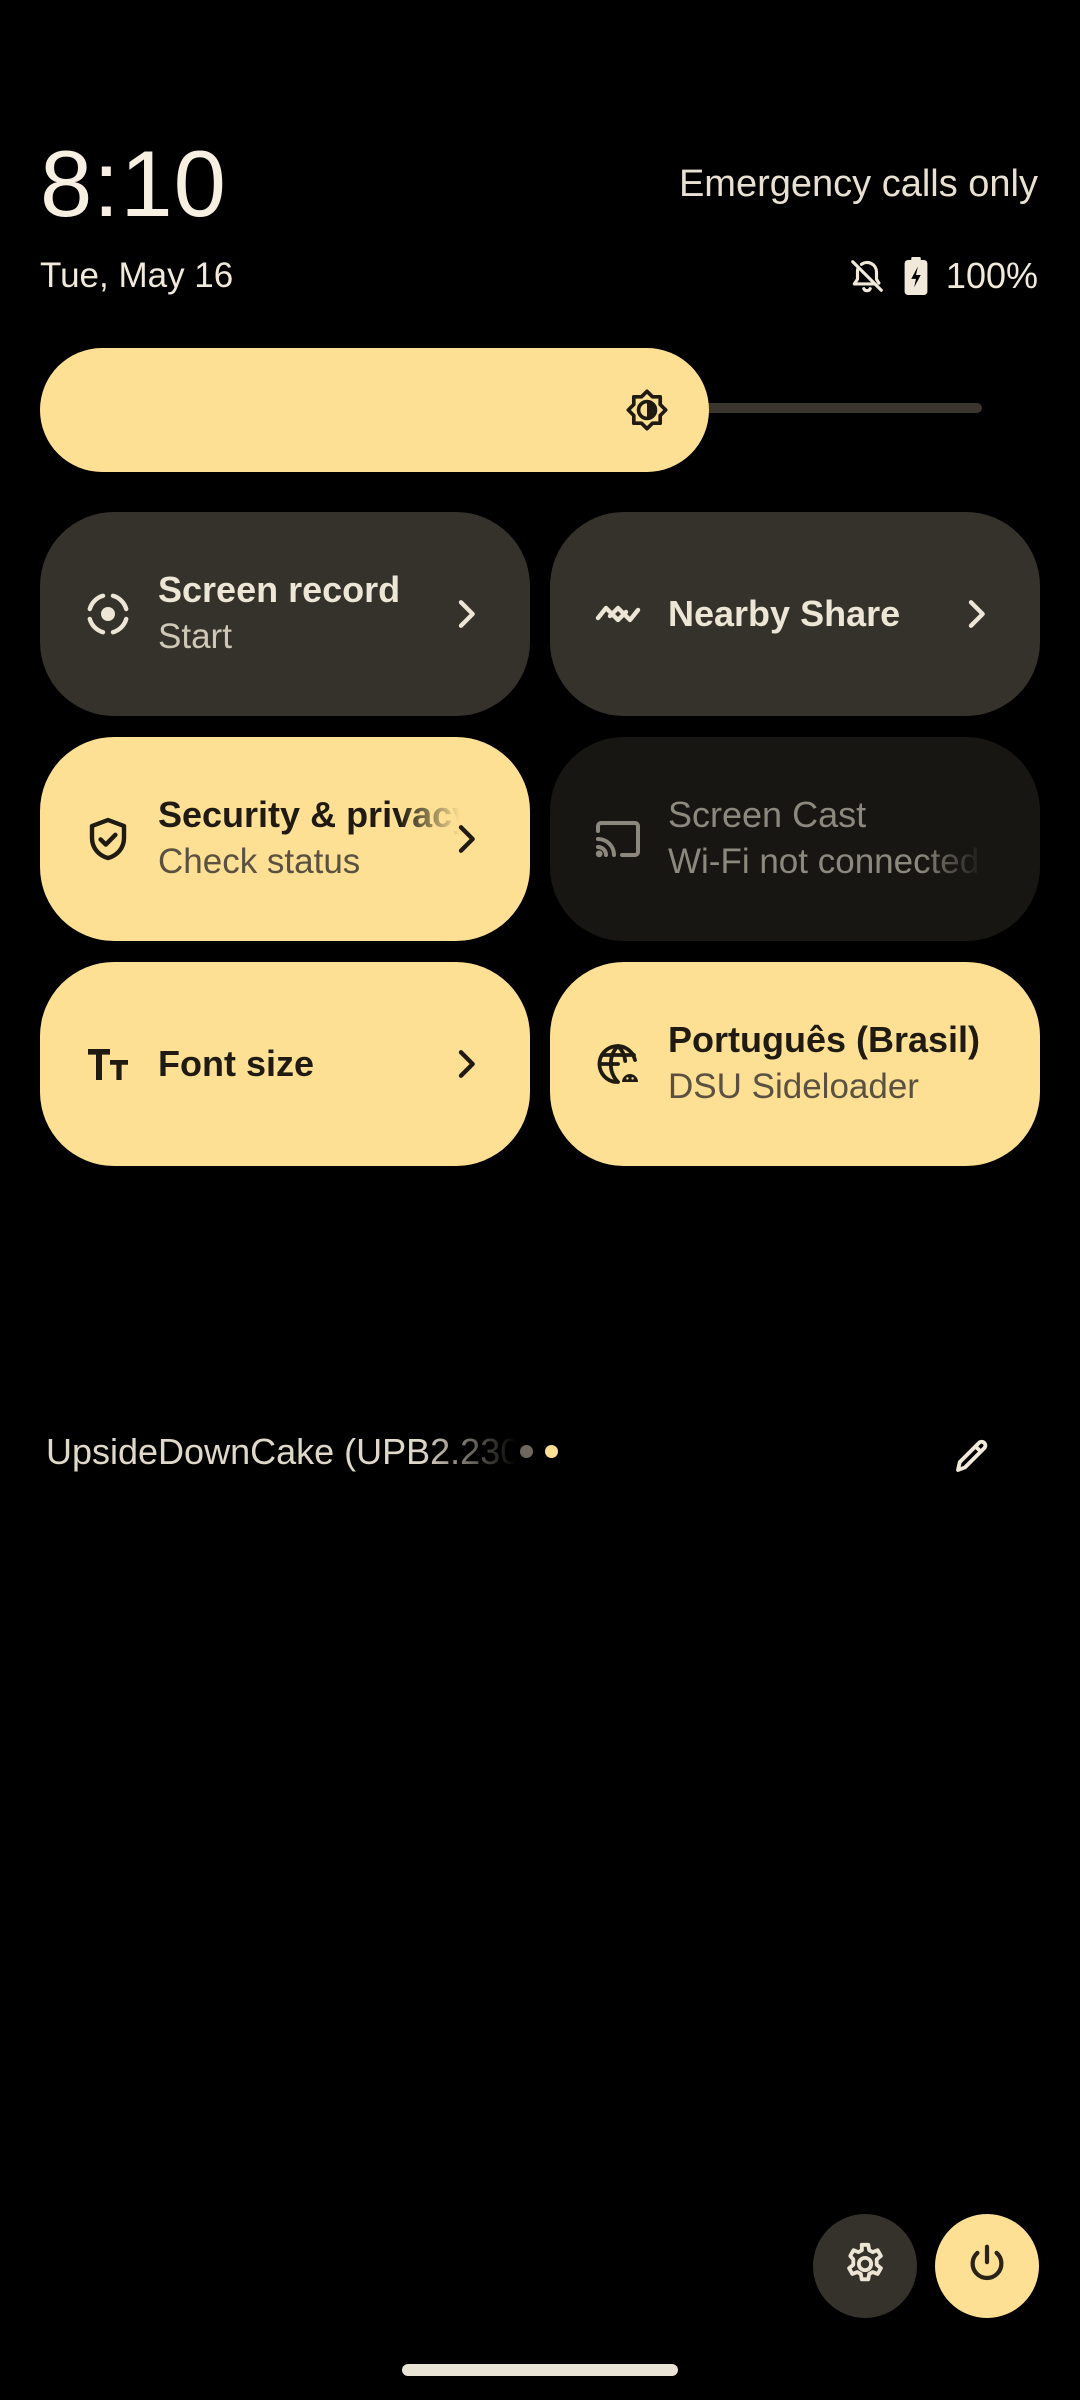 This screenshot has height=2400, width=1080. I want to click on power-icon, so click(987, 2266).